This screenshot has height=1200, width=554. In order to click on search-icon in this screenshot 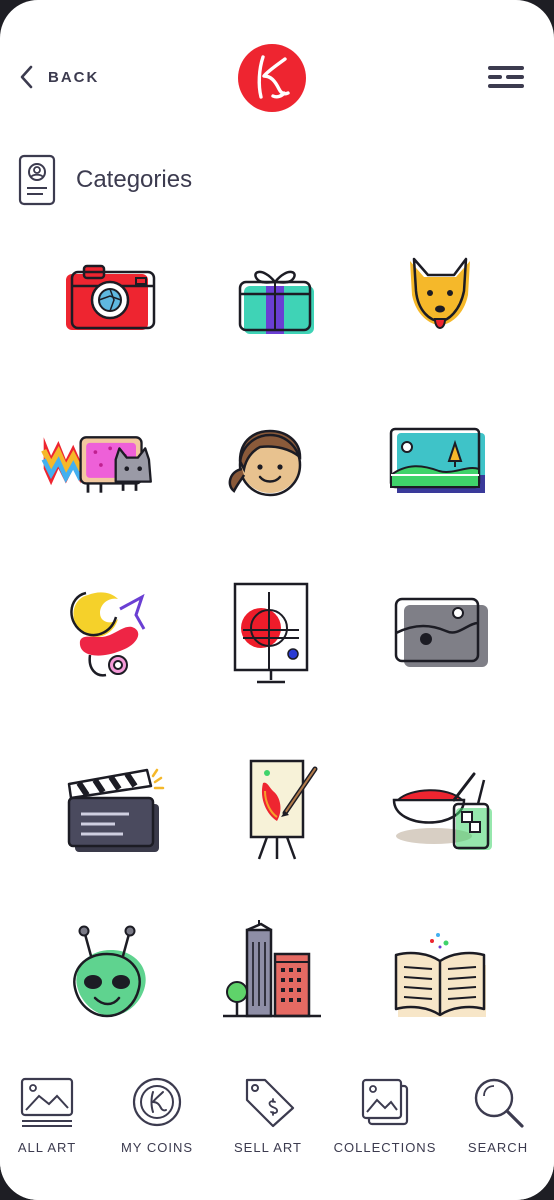, I will do `click(499, 1103)`.